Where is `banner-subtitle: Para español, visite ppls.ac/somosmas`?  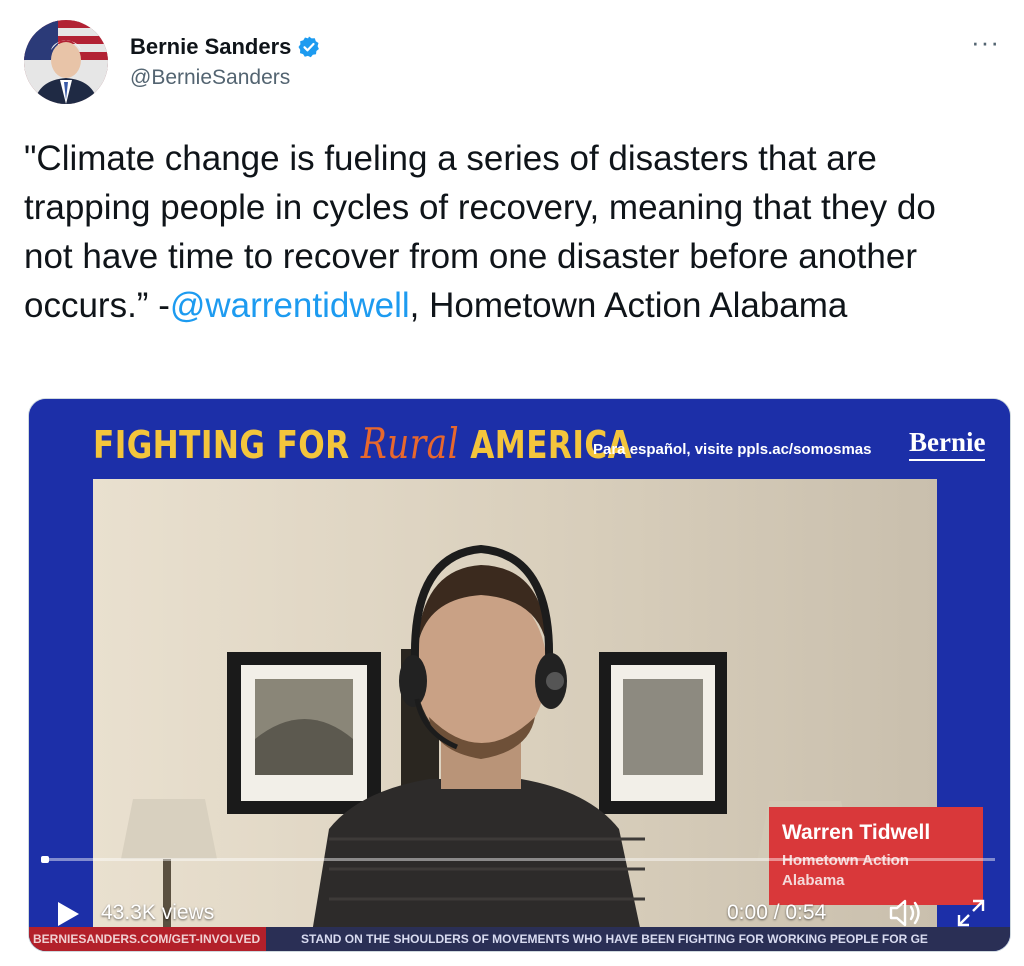 banner-subtitle: Para español, visite ppls.ac/somosmas is located at coordinates (732, 449).